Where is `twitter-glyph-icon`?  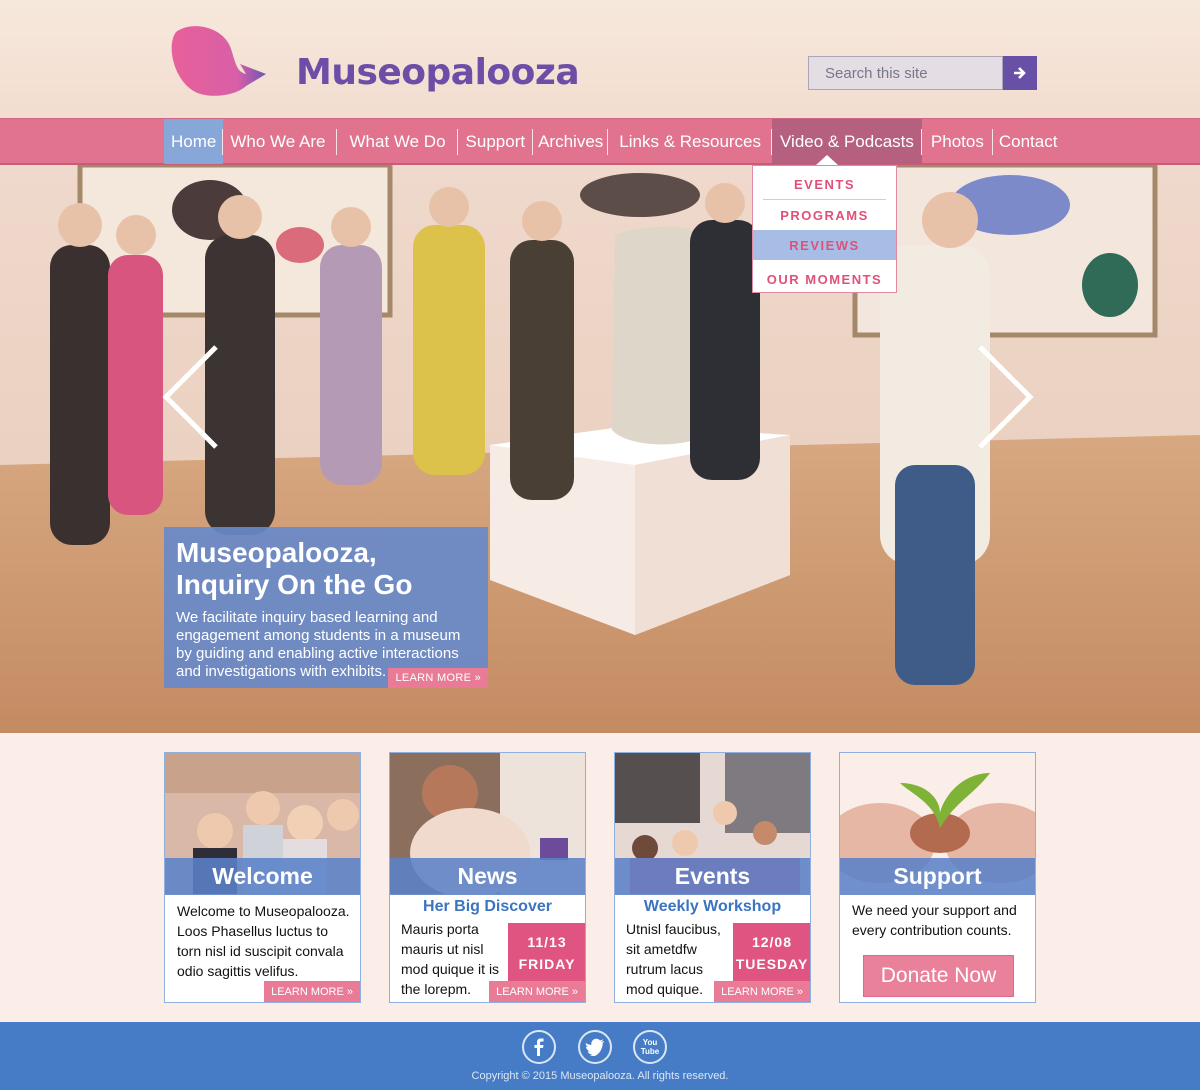 twitter-glyph-icon is located at coordinates (594, 1047).